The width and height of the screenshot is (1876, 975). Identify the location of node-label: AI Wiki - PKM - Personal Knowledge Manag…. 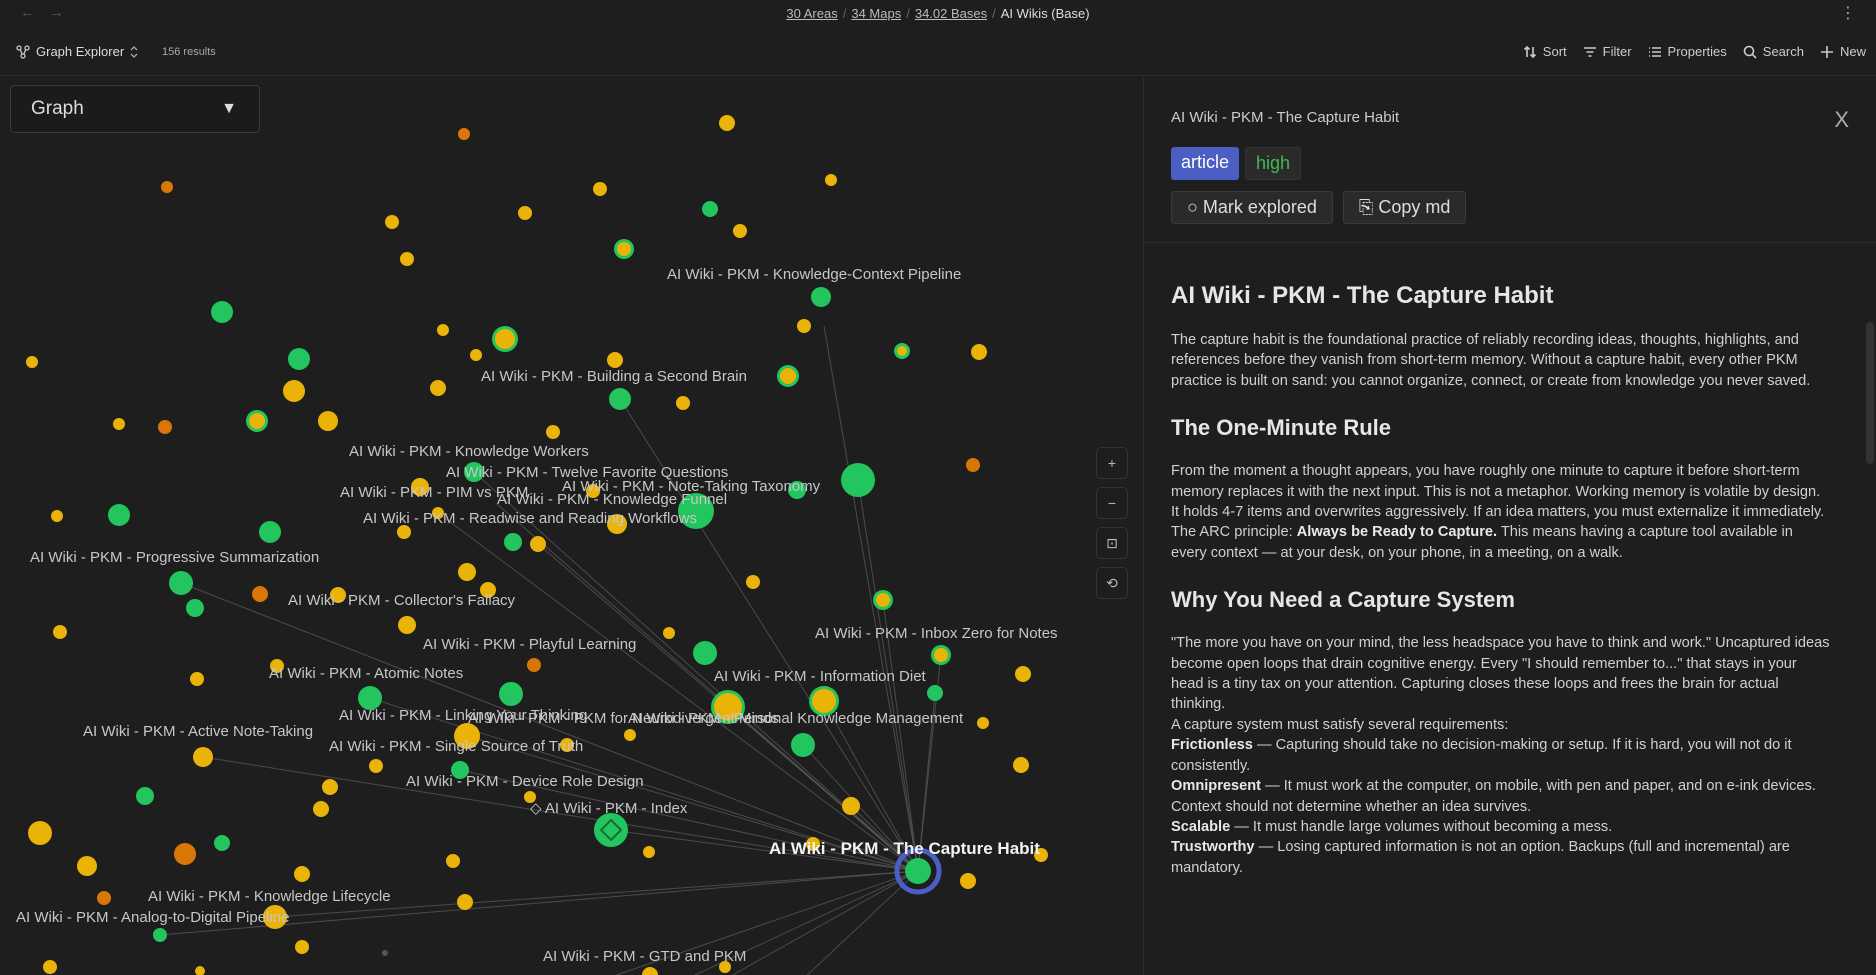
(796, 718).